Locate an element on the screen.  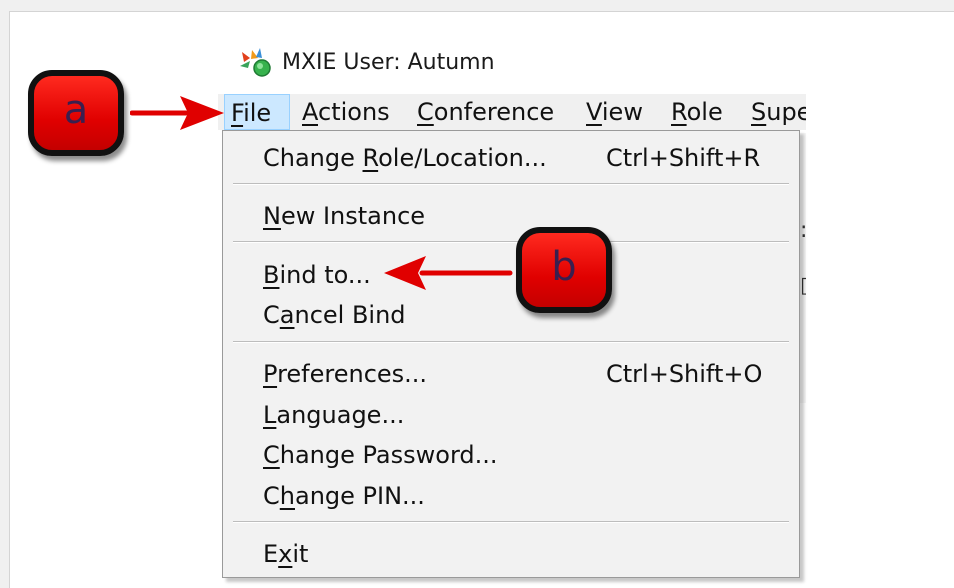
menu-item-change-role-location: Change Role/Location... Ctrl+Shift+R is located at coordinates (511, 158).